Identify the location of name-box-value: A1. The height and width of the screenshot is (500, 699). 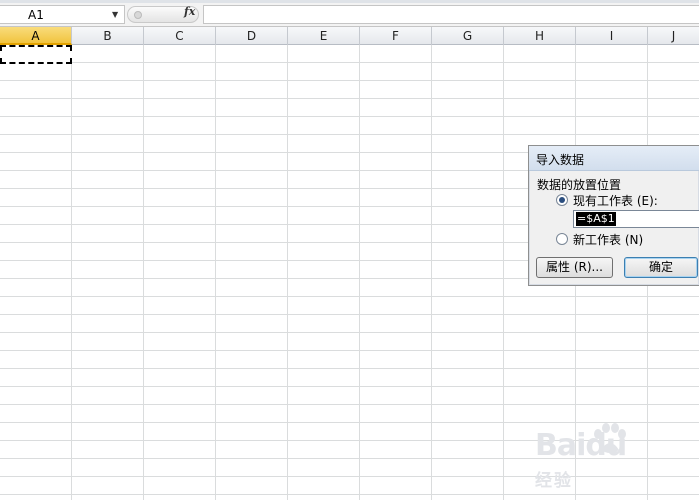
(36, 15).